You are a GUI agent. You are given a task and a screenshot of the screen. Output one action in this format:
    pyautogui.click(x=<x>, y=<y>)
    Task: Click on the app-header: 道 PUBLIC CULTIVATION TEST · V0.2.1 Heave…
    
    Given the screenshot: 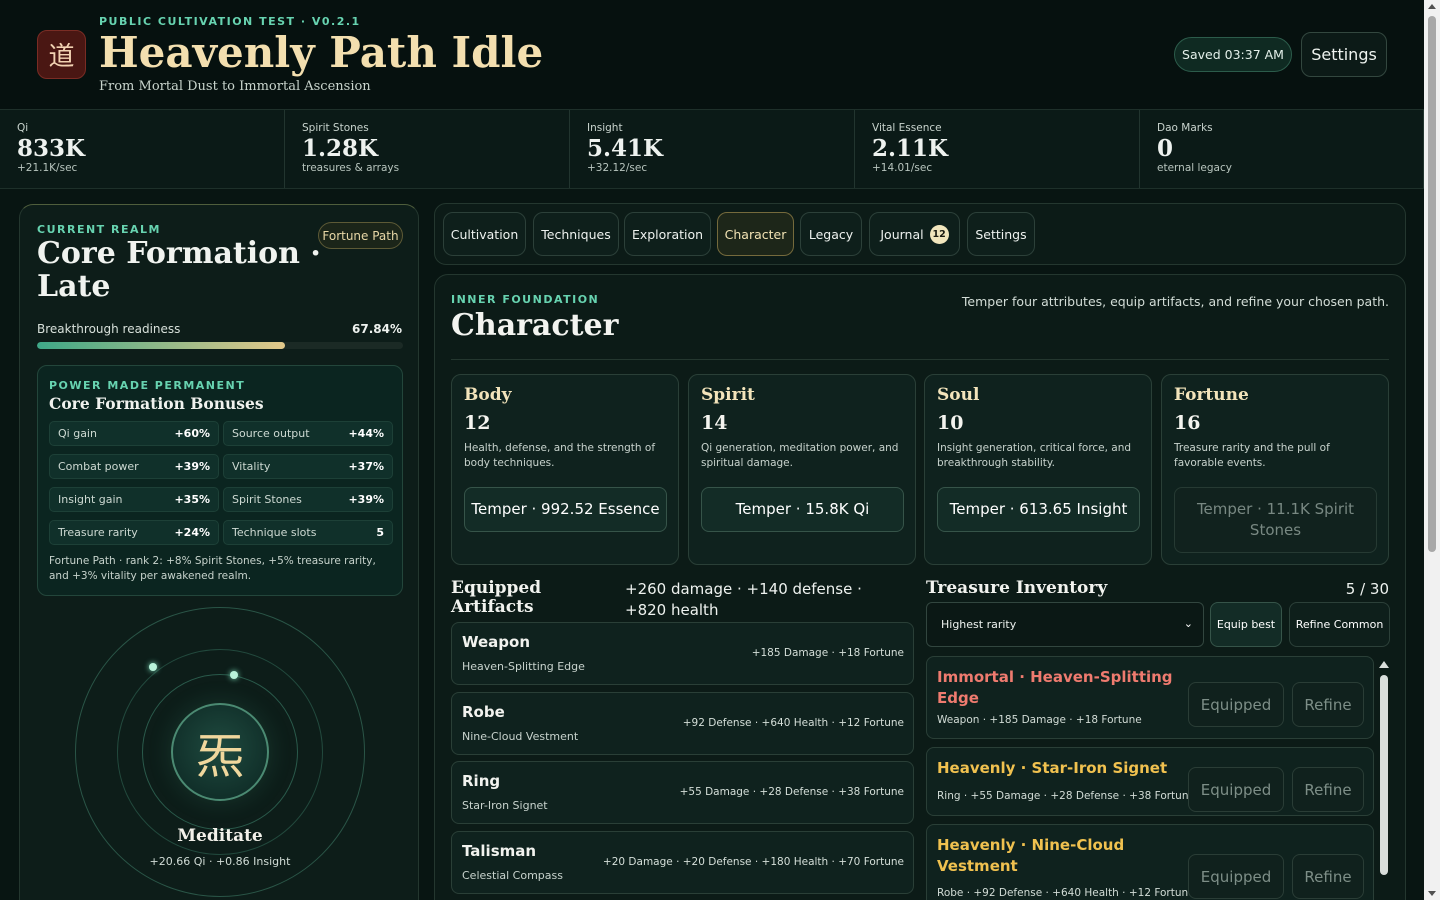 What is the action you would take?
    pyautogui.click(x=712, y=55)
    